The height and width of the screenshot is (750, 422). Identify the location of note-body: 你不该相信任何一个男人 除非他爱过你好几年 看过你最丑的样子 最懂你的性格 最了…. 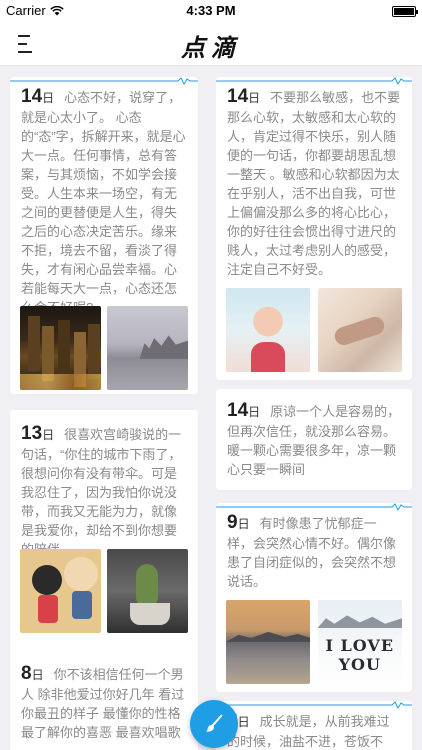
(103, 703).